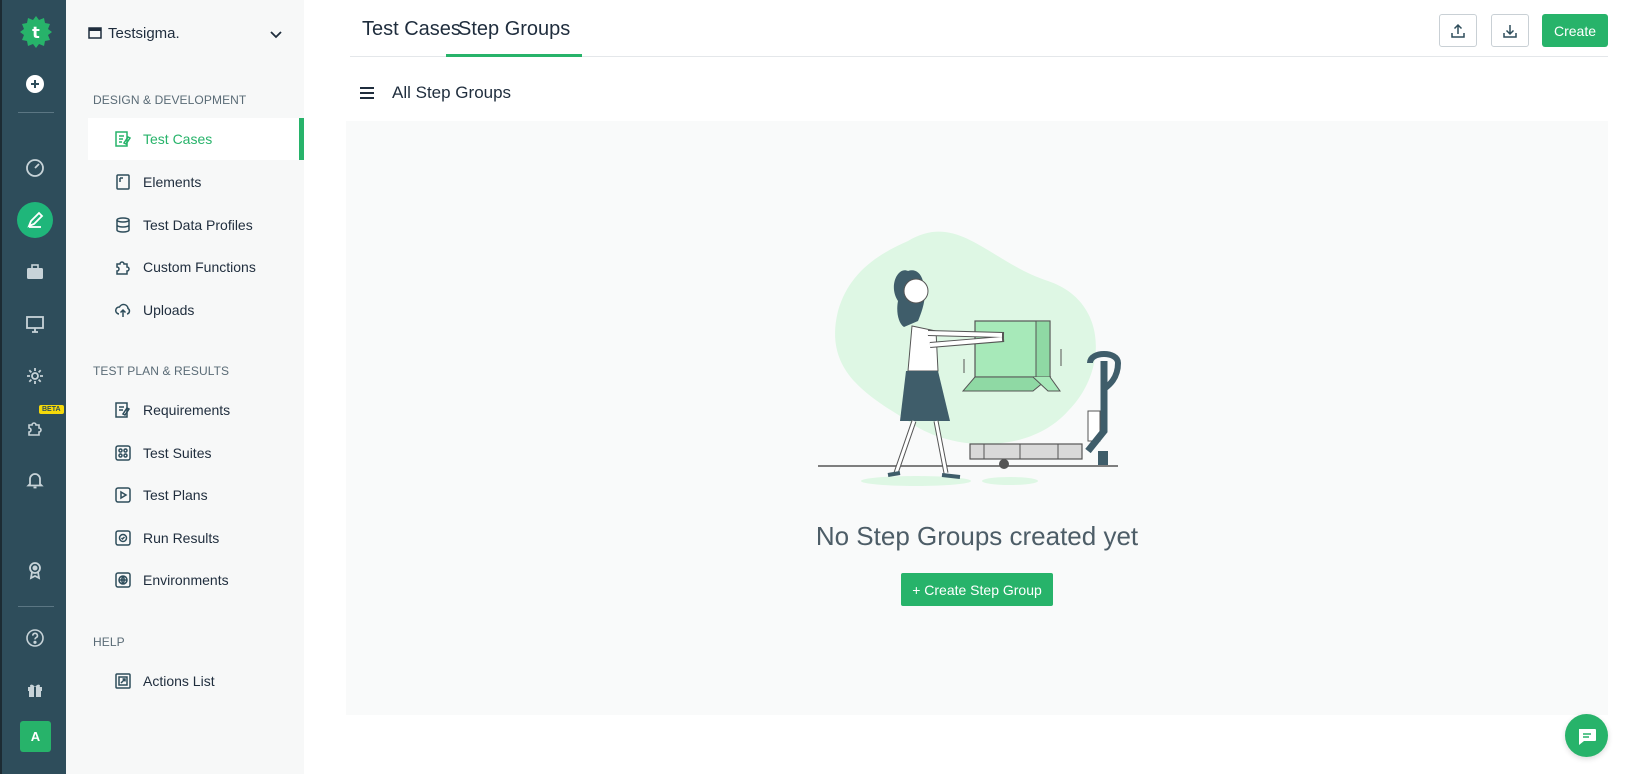 This screenshot has height=774, width=1652. Describe the element at coordinates (123, 182) in the screenshot. I see `elements-icon` at that location.